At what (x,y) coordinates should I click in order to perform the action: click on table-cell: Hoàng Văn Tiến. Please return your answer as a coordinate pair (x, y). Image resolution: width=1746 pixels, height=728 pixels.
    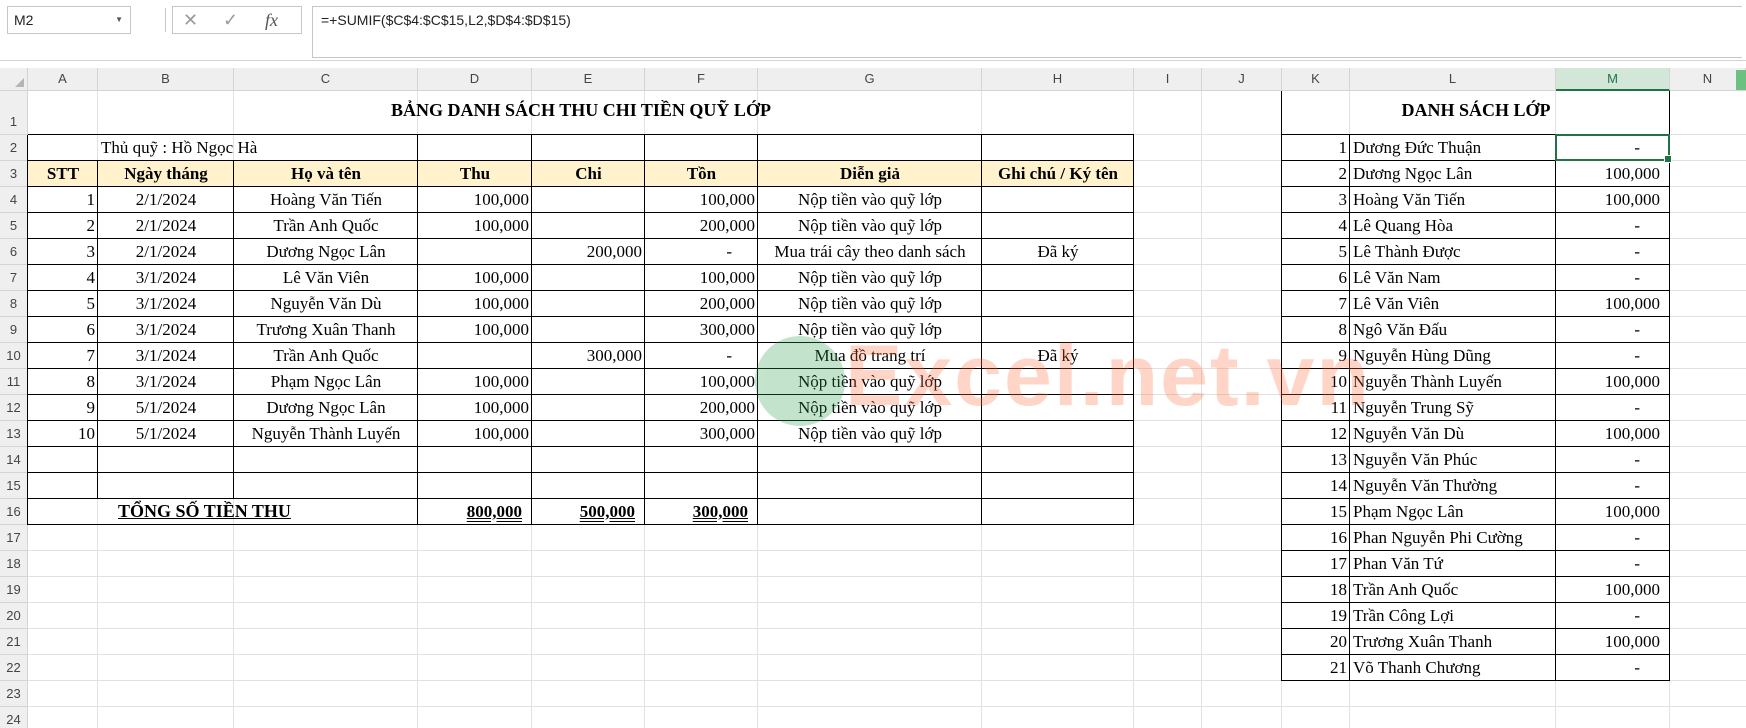
    Looking at the image, I should click on (326, 199).